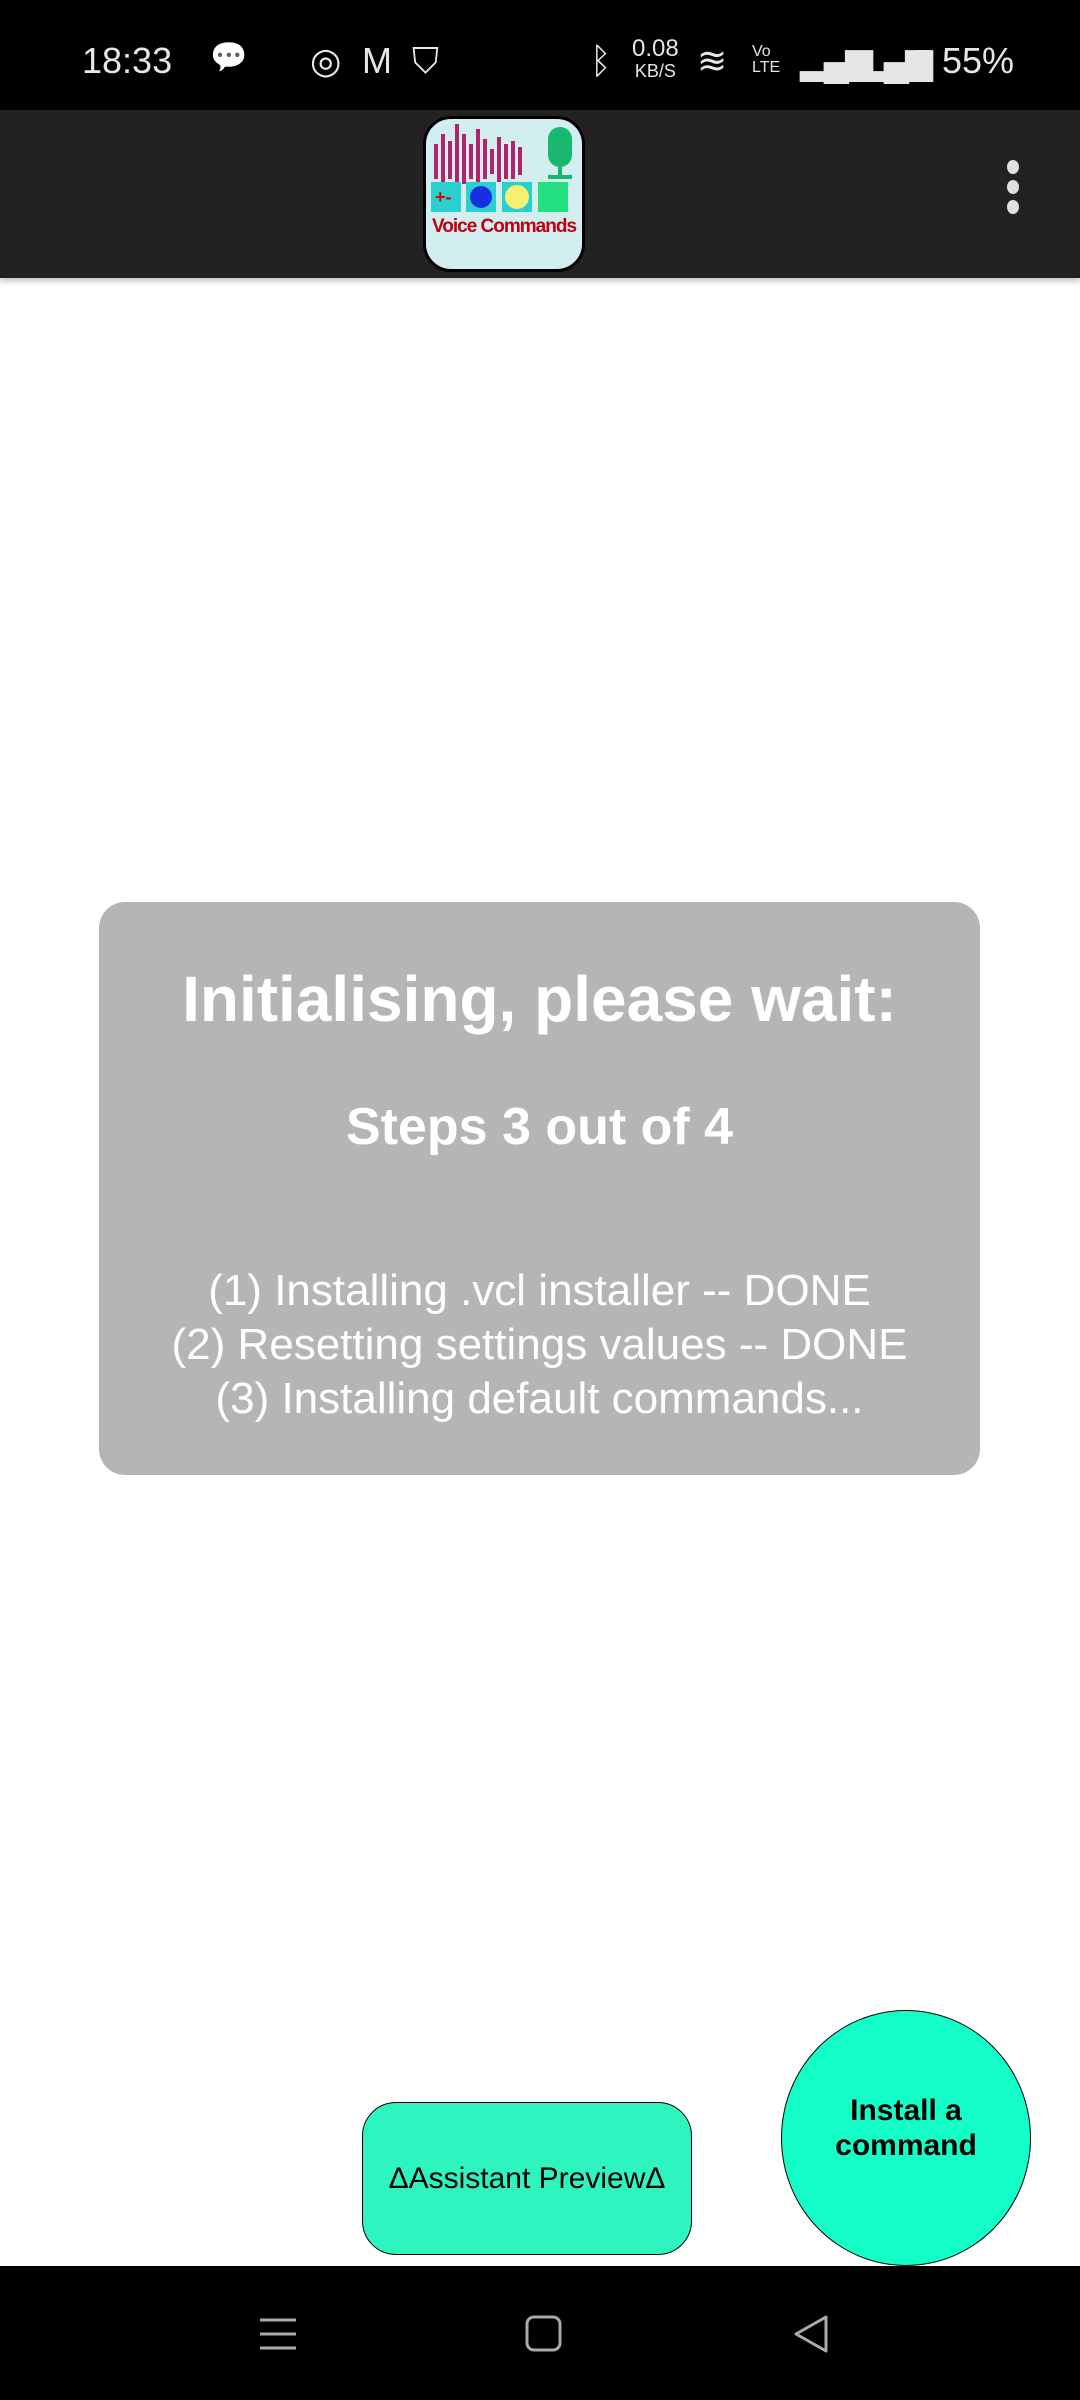  I want to click on waveform-mic-icon: +-, so click(501, 168).